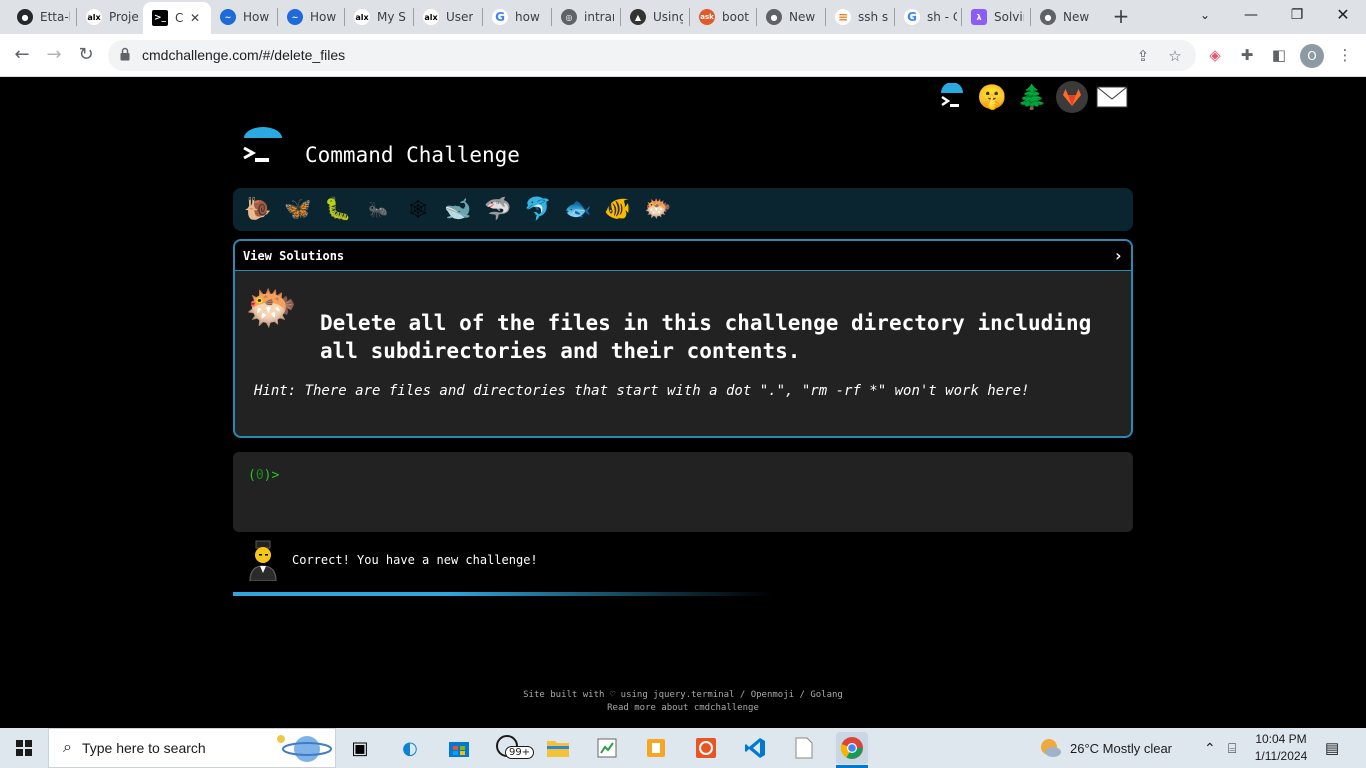 The image size is (1366, 768). What do you see at coordinates (1112, 97) in the screenshot?
I see `mail-envelope-icon` at bounding box center [1112, 97].